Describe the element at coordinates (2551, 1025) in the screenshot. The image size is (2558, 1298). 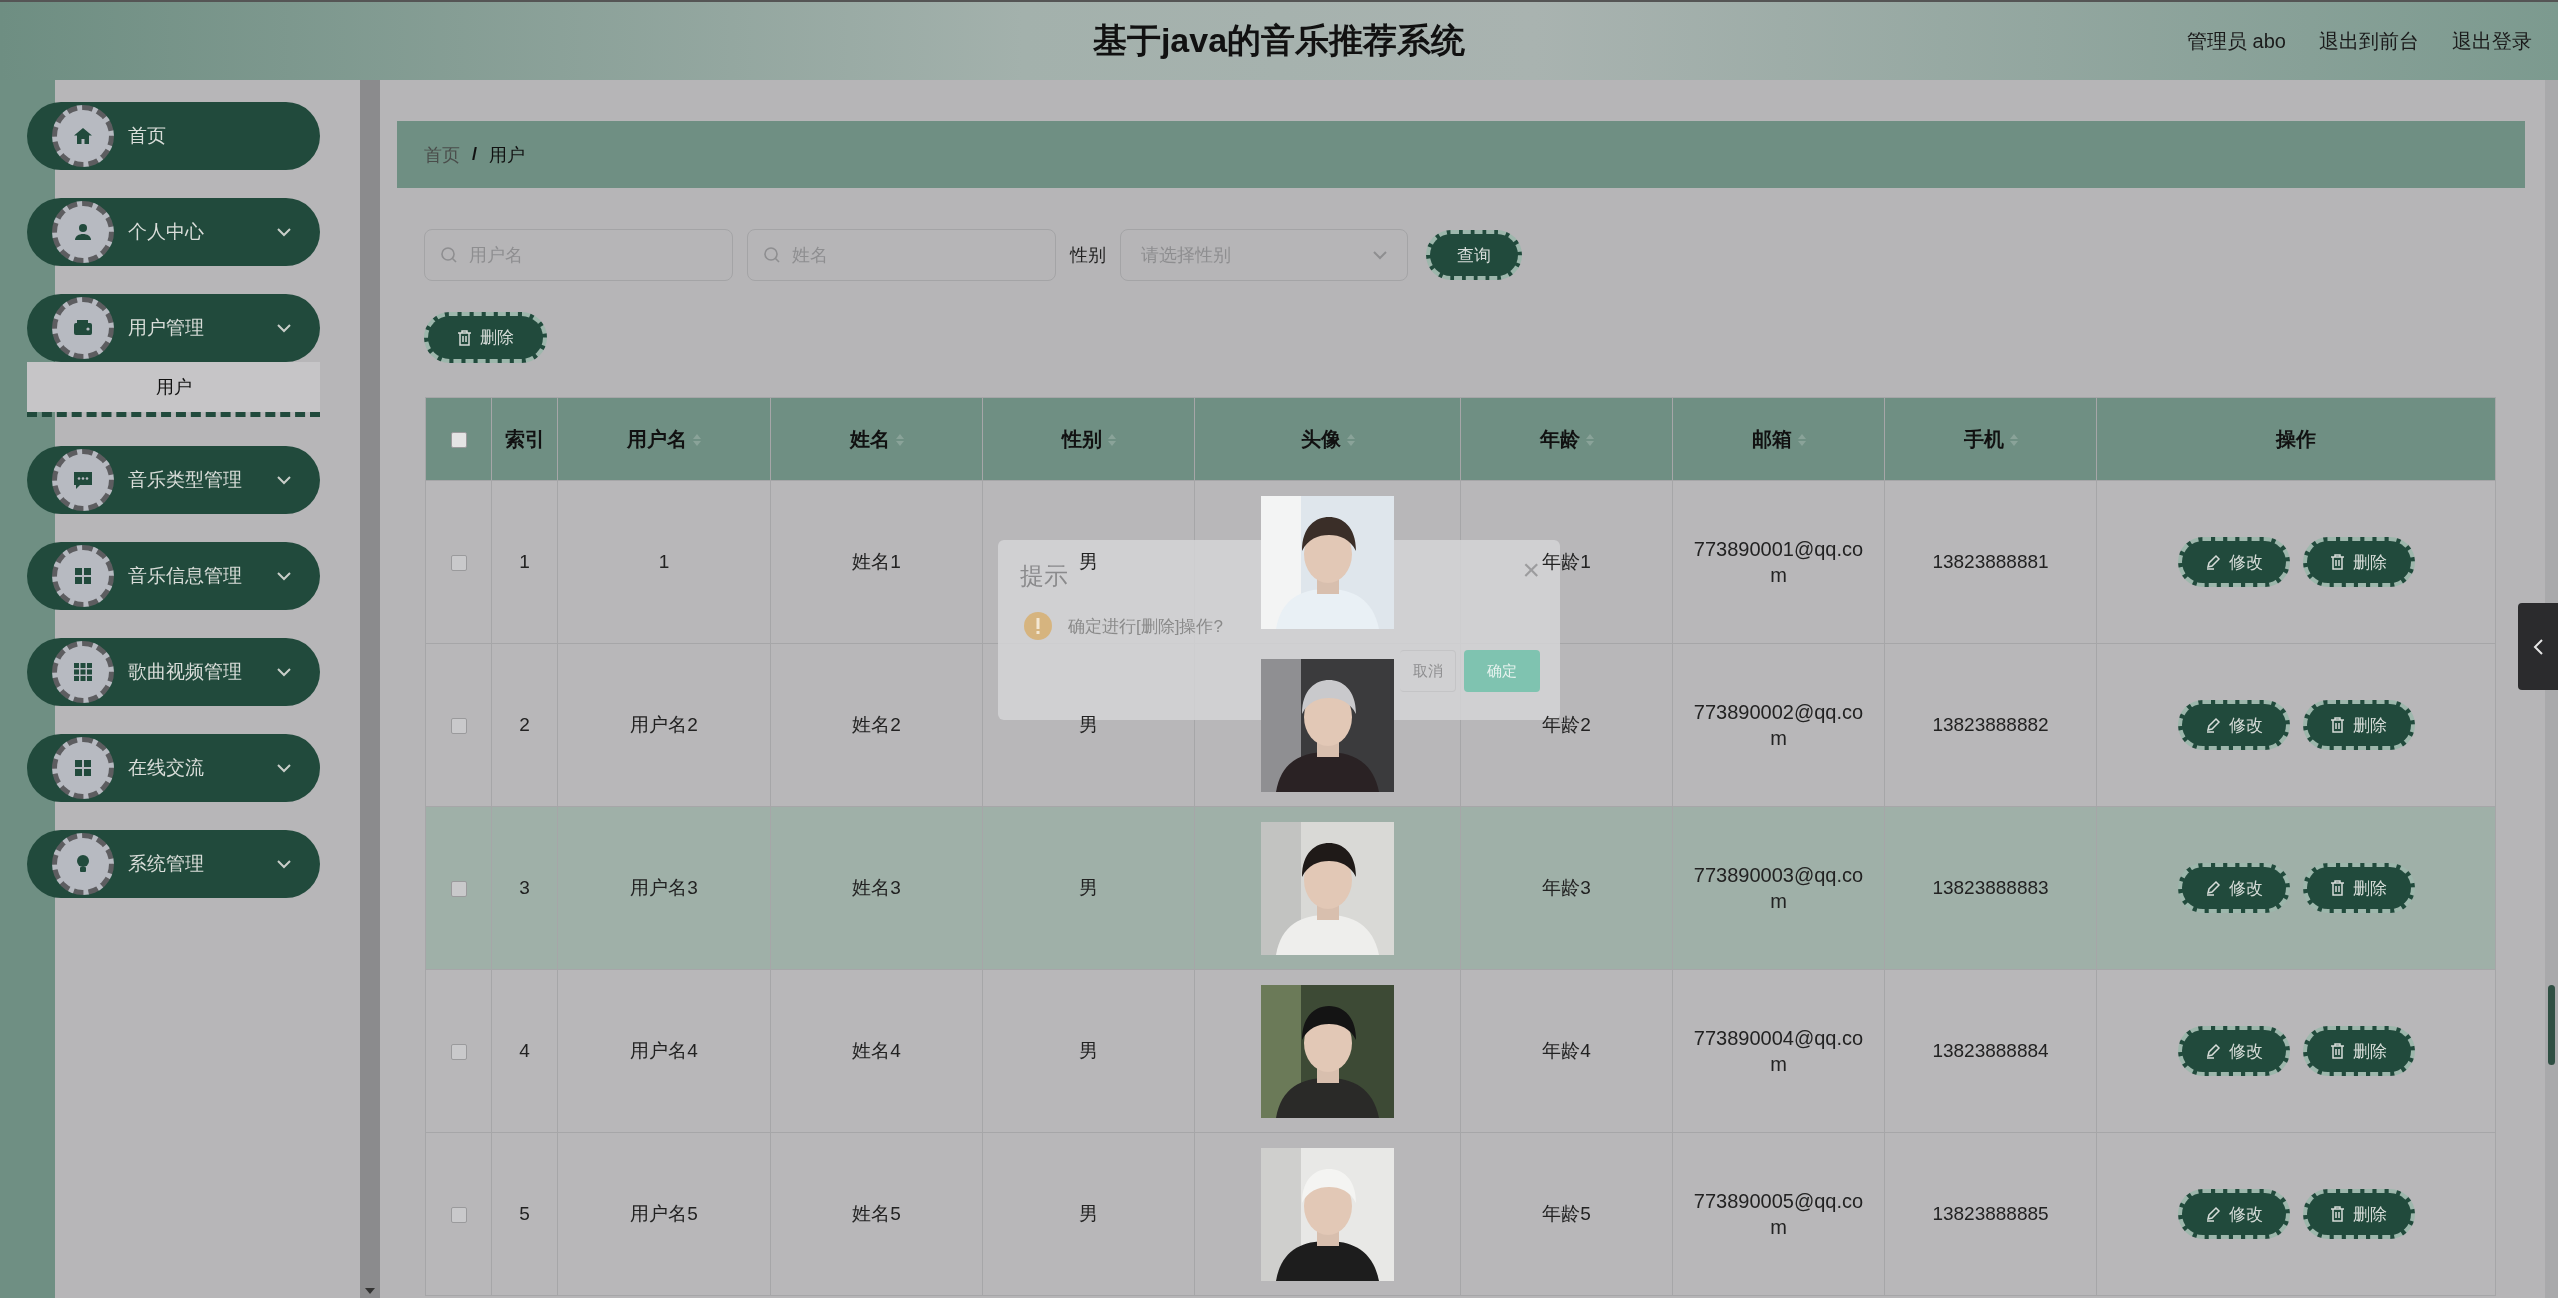
I see `scrollbar-thumb` at that location.